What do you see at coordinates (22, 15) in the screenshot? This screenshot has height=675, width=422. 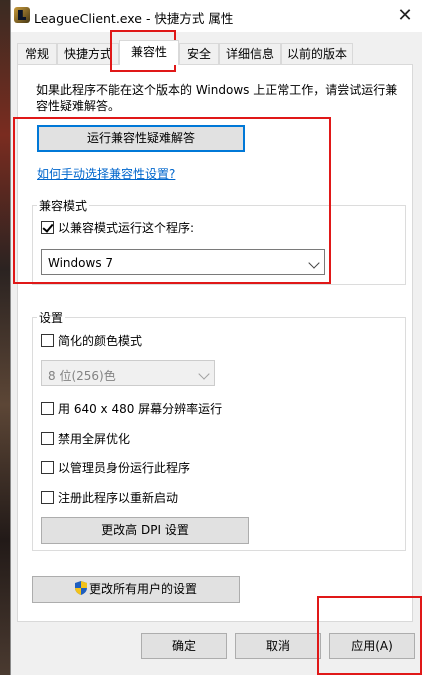 I see `league-app-icon` at bounding box center [22, 15].